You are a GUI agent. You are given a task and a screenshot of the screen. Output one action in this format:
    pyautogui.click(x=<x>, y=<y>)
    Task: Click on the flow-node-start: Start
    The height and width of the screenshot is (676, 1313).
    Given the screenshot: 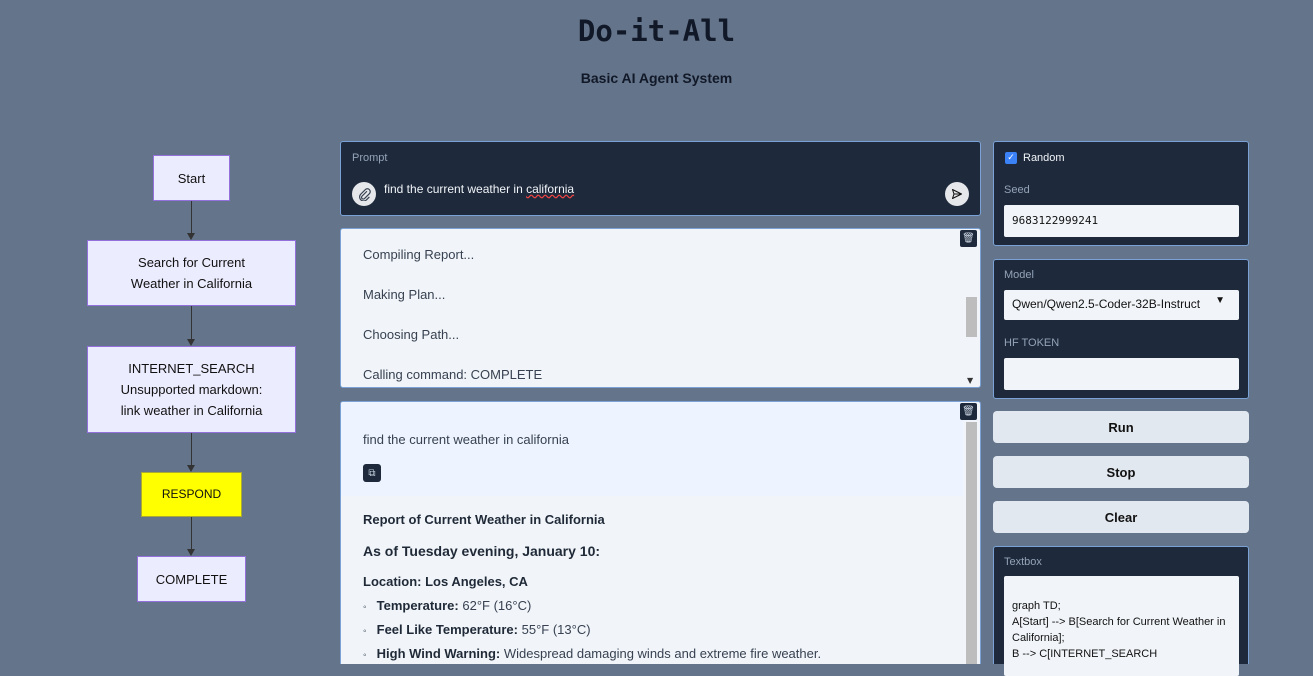 What is the action you would take?
    pyautogui.click(x=191, y=178)
    